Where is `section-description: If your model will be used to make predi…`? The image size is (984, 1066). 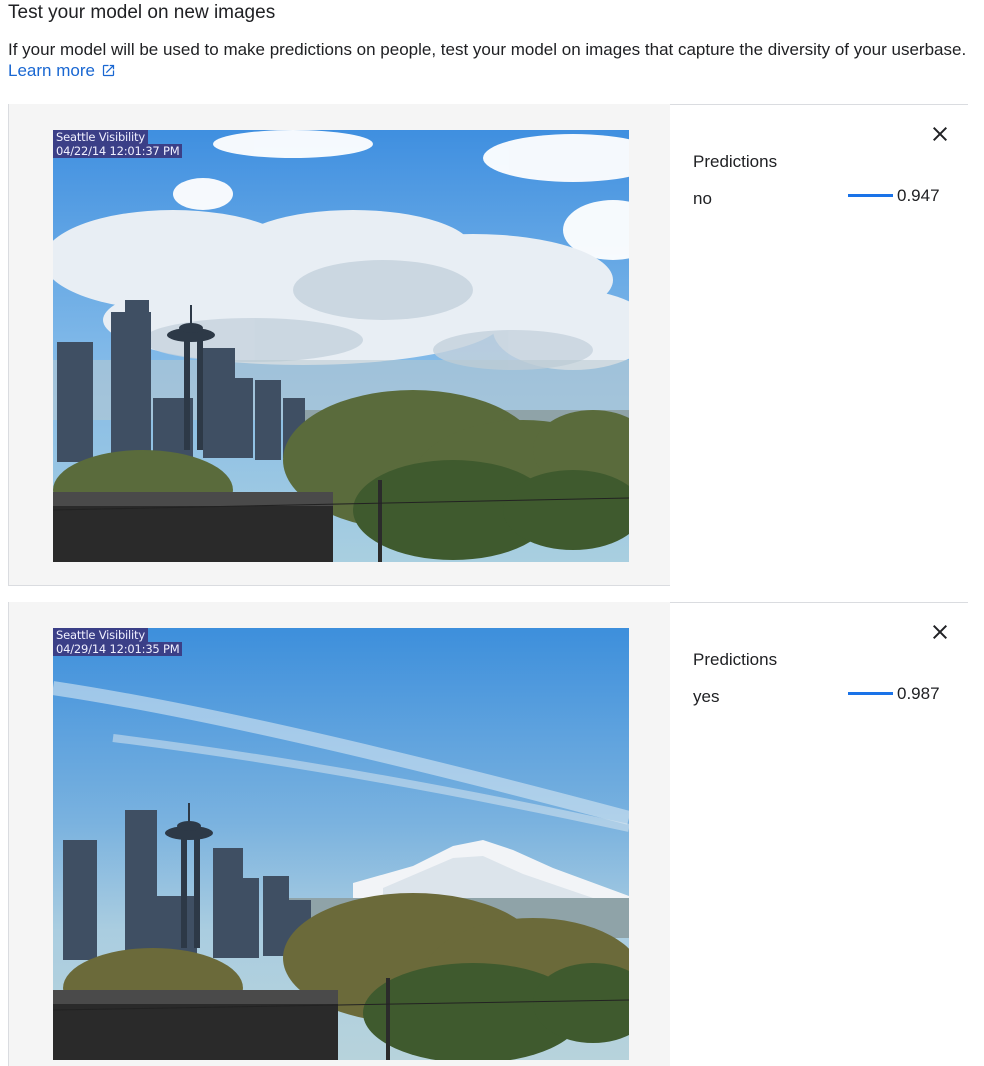
section-description: If your model will be used to make predi… is located at coordinates (493, 60).